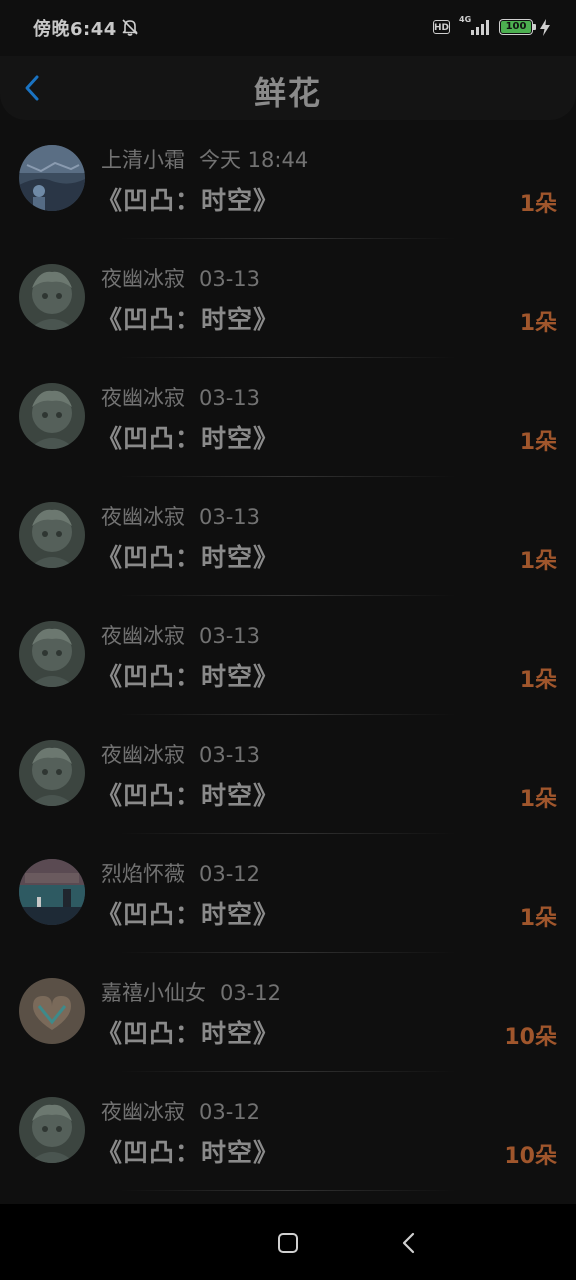 Image resolution: width=576 pixels, height=1280 pixels. I want to click on send-date: 今天 18:44, so click(254, 160).